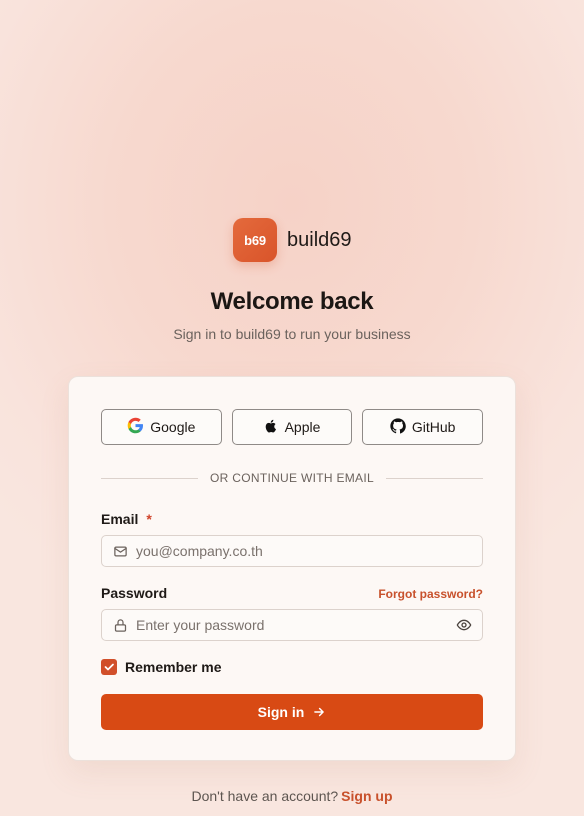 This screenshot has width=584, height=816. Describe the element at coordinates (292, 334) in the screenshot. I see `page-subtitle: Sign in to build69 to run your business` at that location.